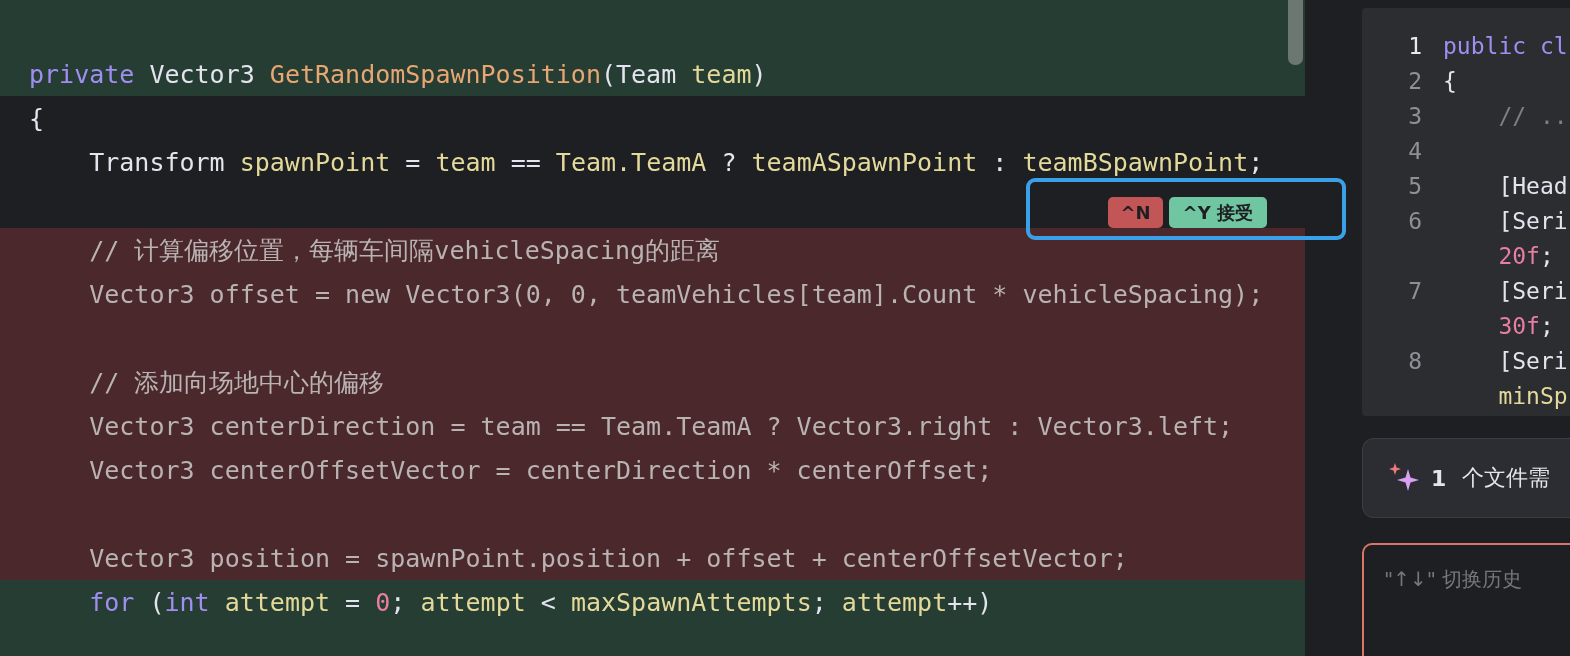 Image resolution: width=1570 pixels, height=656 pixels. I want to click on code-line: minSp, so click(1532, 395).